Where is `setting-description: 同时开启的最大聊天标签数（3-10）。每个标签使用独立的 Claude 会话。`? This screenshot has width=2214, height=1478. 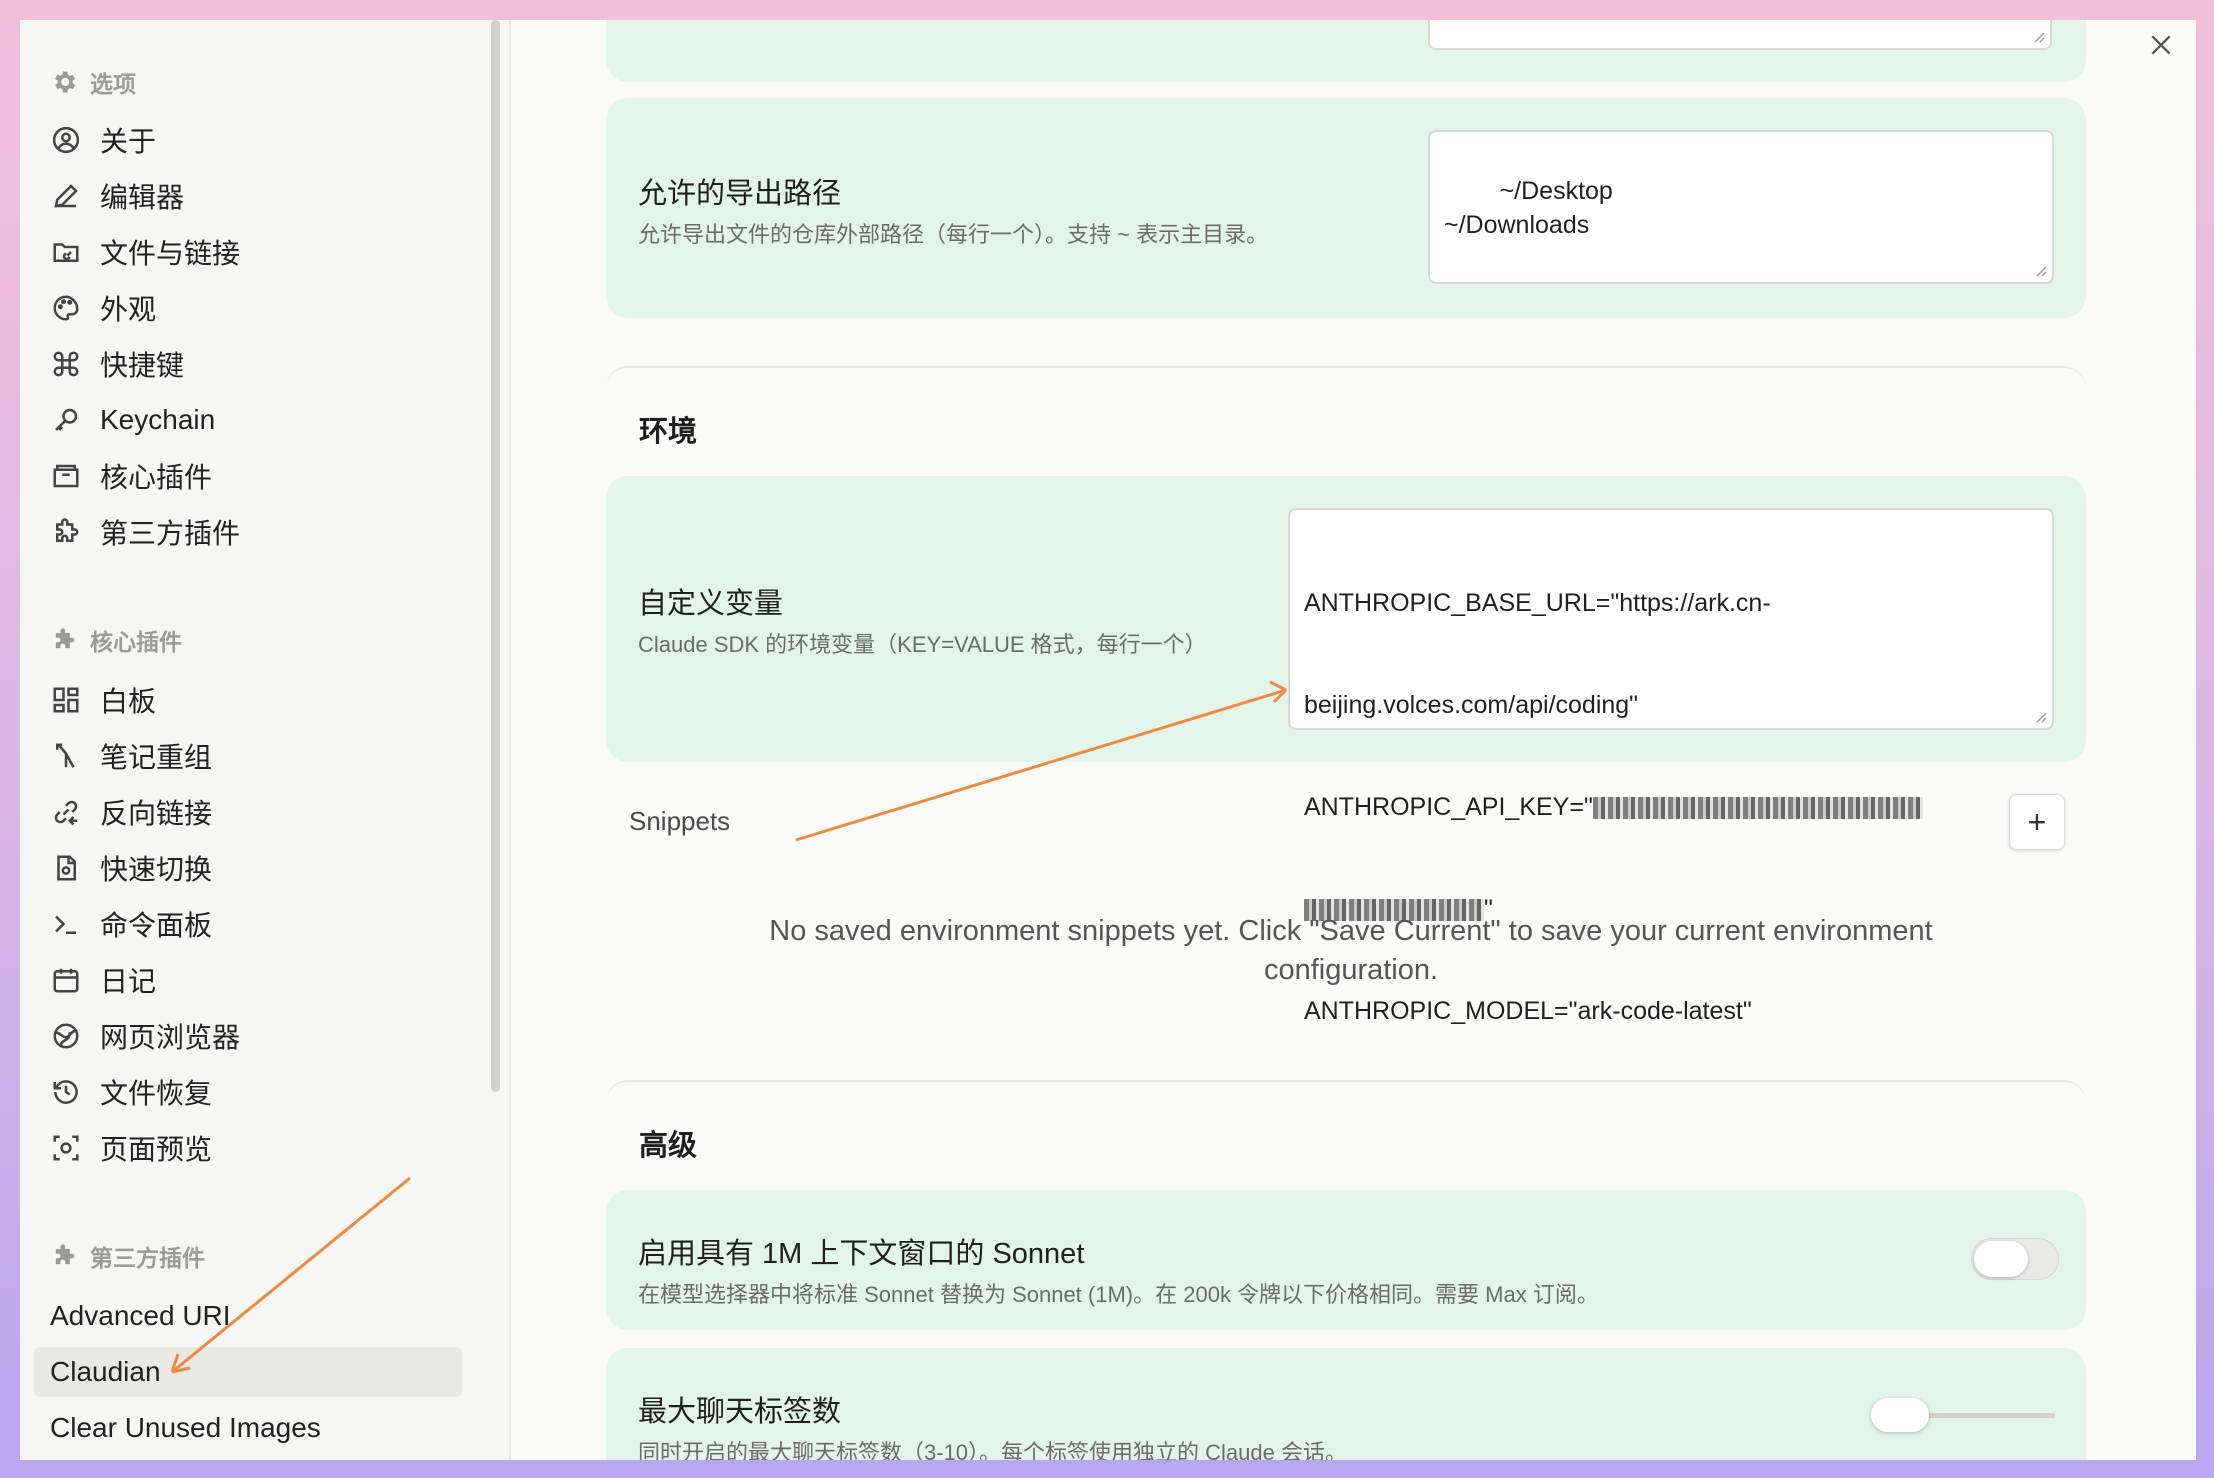
setting-description: 同时开启的最大聊天标签数（3-10）。每个标签使用独立的 Claude 会话。 is located at coordinates (992, 1450).